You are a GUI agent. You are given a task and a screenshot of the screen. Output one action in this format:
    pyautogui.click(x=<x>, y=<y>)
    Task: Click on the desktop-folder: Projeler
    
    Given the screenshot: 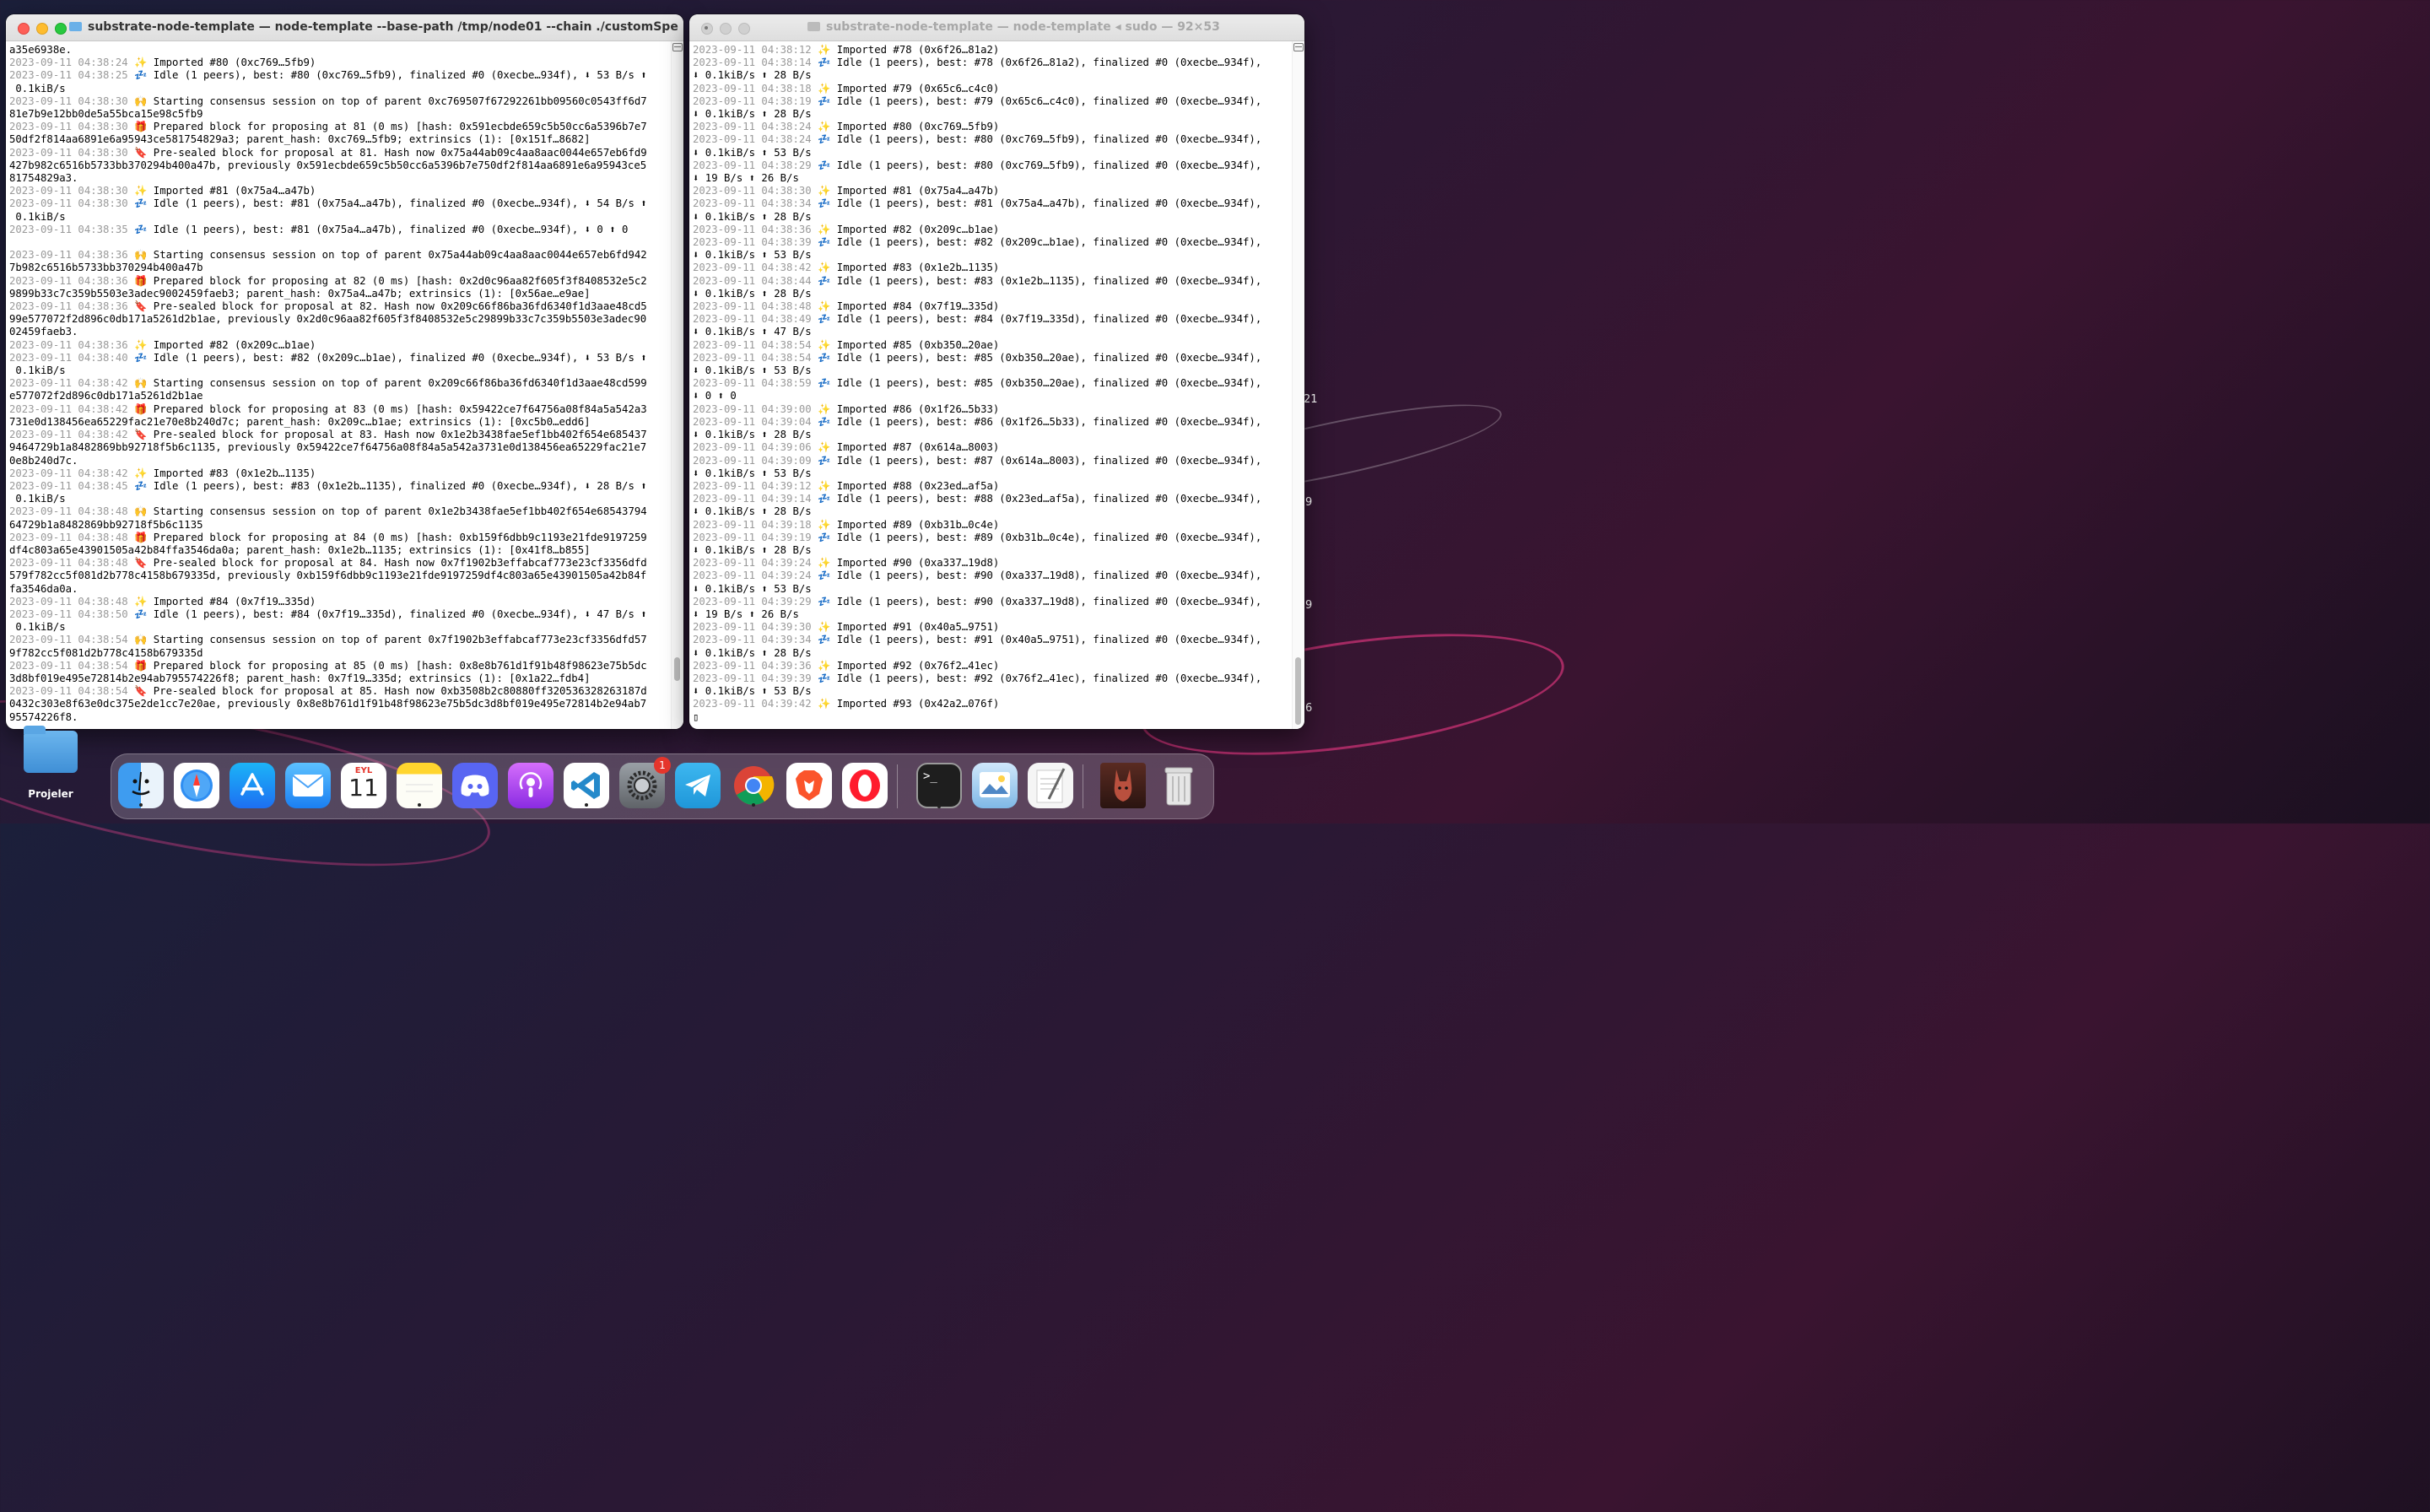 What is the action you would take?
    pyautogui.click(x=50, y=763)
    